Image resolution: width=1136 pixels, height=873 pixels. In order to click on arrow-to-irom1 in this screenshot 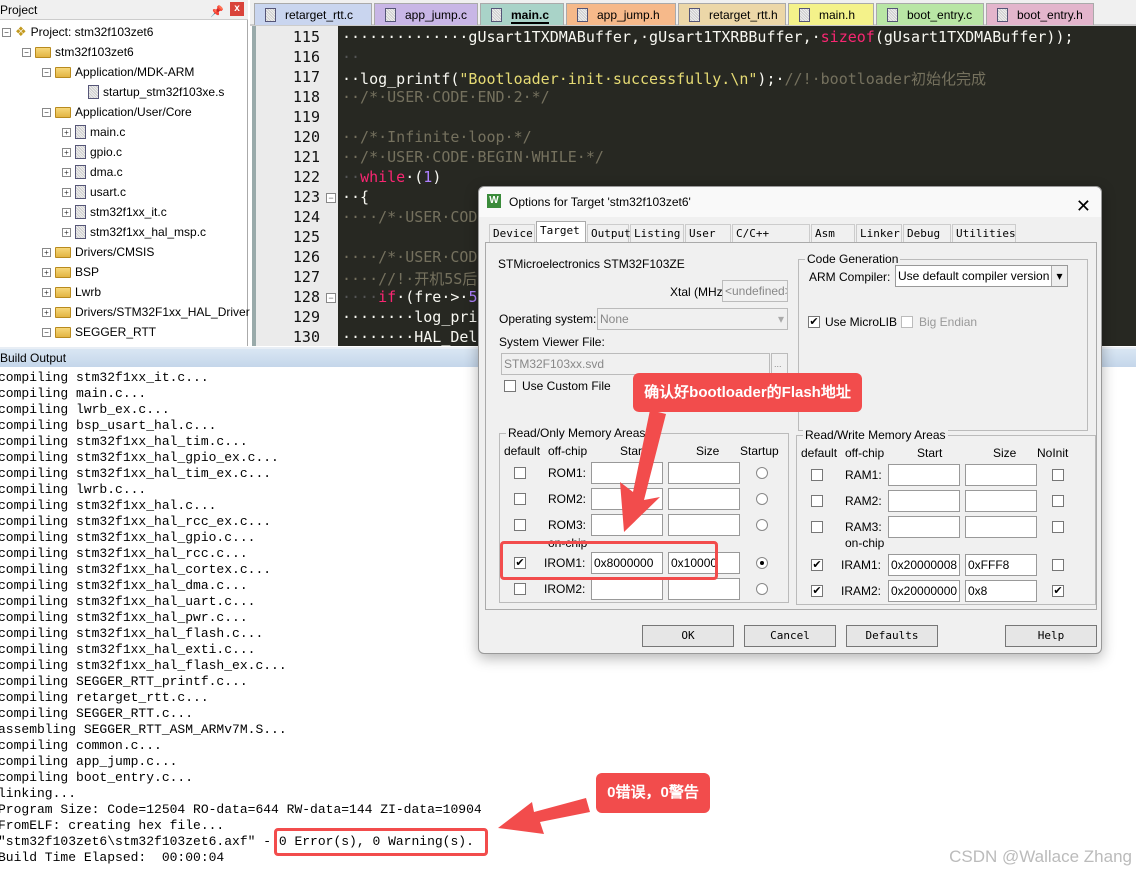, I will do `click(643, 471)`.